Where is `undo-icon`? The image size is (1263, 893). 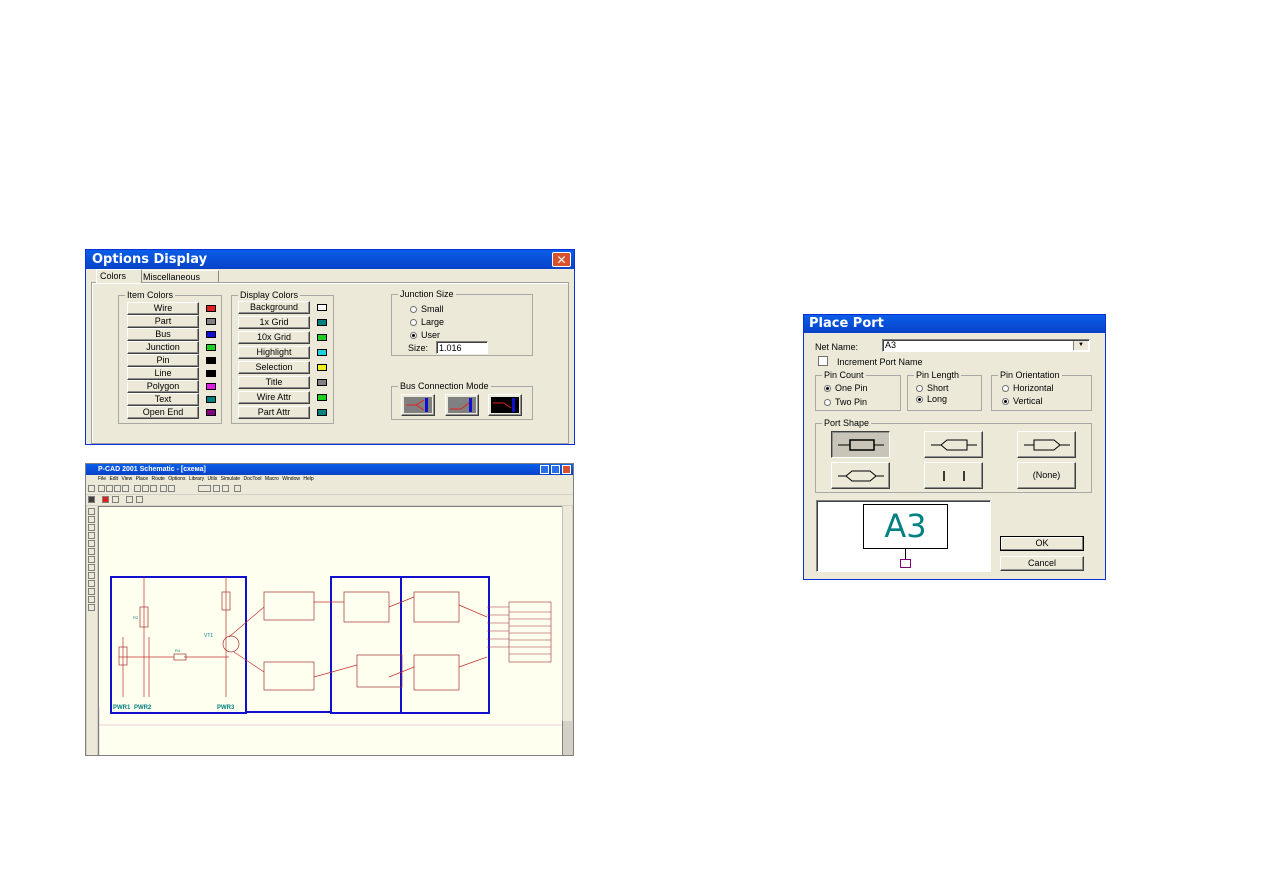 undo-icon is located at coordinates (163, 488).